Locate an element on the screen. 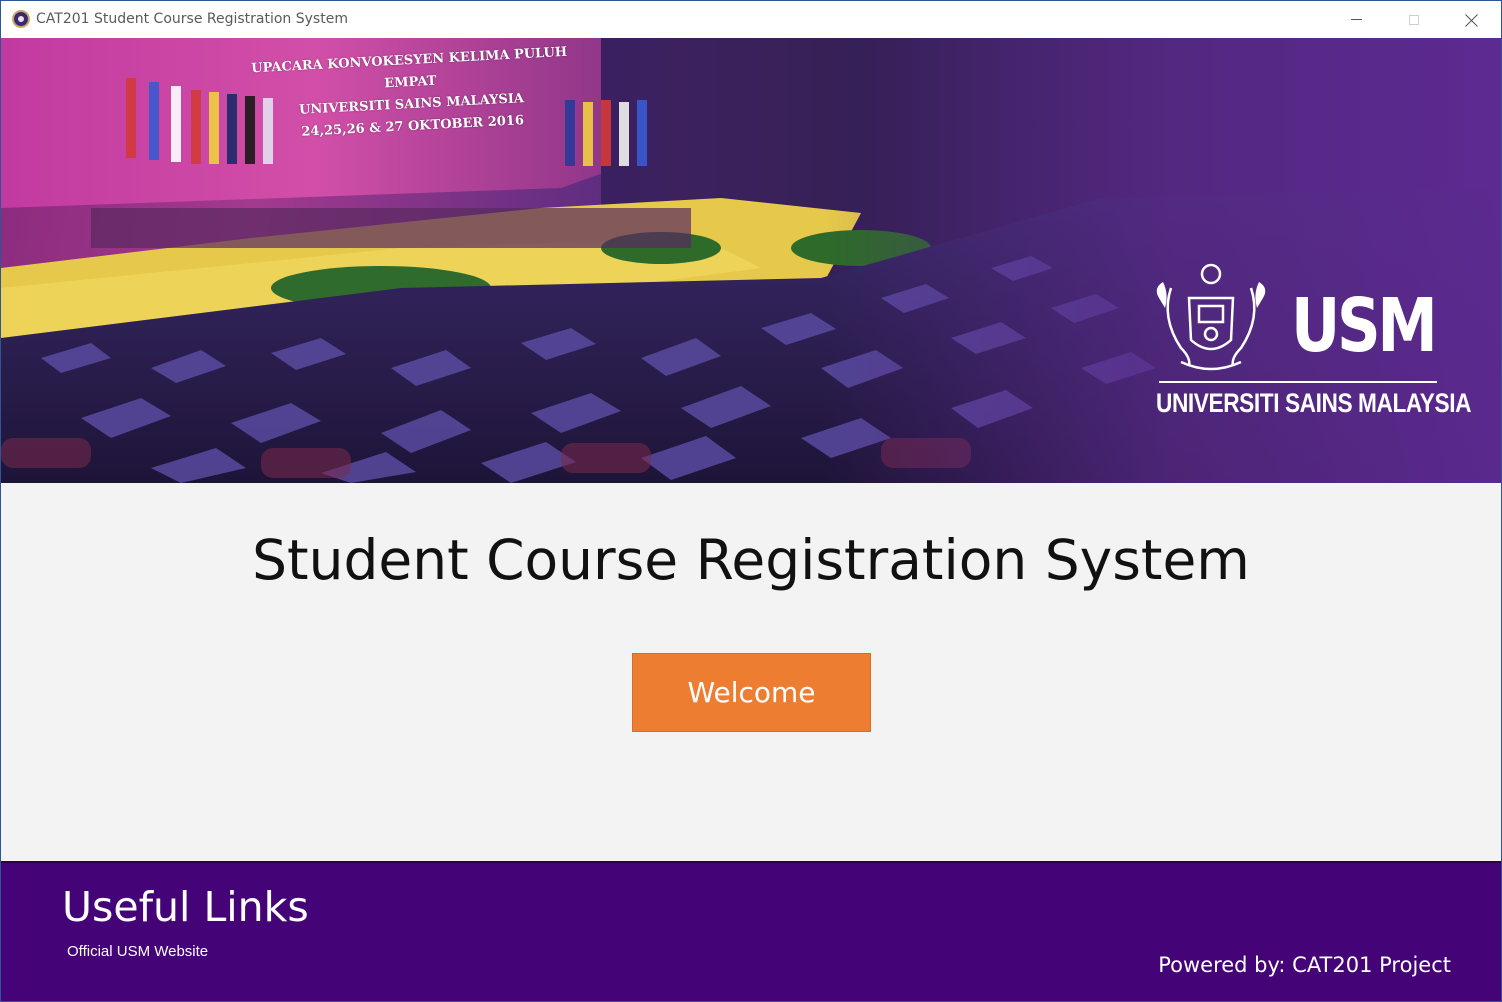  usm-crest-emblem is located at coordinates (1211, 317).